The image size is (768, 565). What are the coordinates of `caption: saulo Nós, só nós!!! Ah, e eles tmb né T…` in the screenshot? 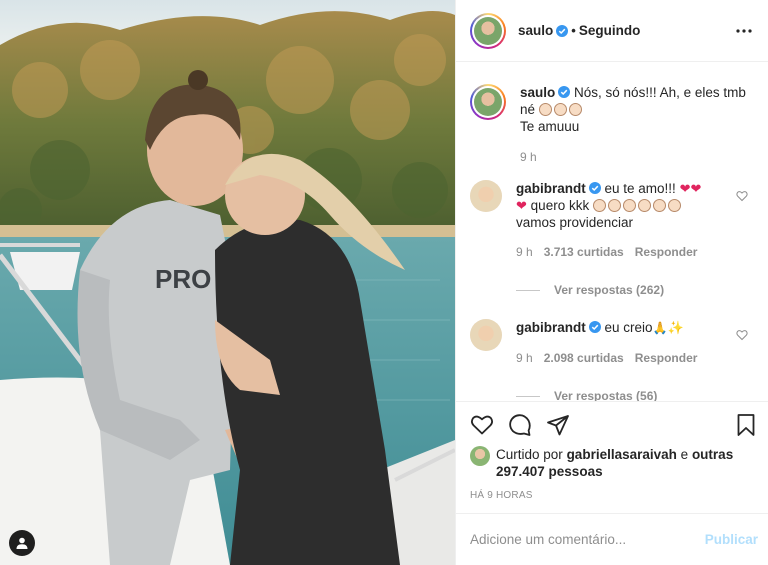 It's located at (611, 125).